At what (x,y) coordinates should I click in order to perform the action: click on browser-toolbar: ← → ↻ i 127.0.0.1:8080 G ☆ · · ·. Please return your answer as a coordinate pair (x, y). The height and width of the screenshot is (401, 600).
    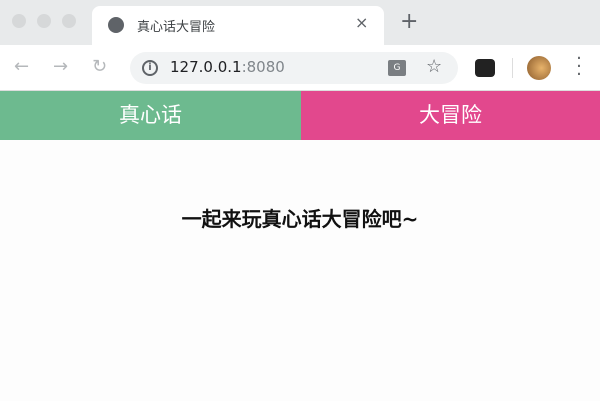
    Looking at the image, I should click on (300, 68).